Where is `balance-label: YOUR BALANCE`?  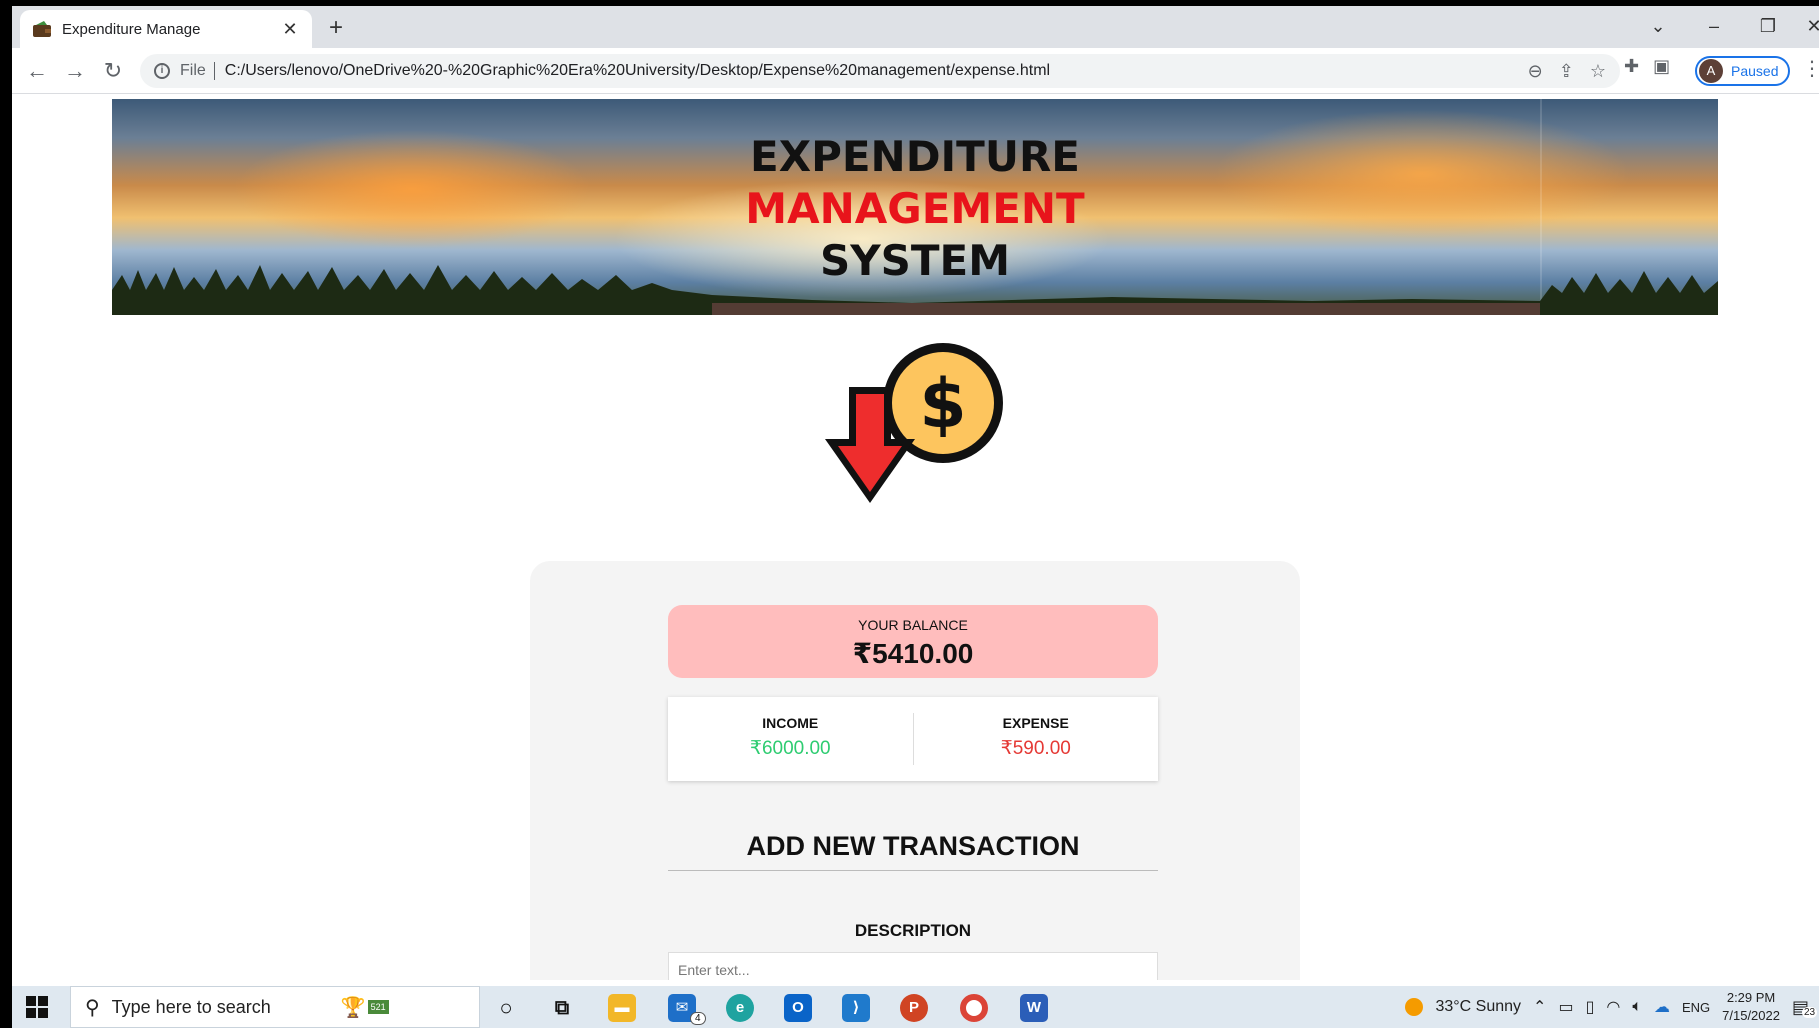
balance-label: YOUR BALANCE is located at coordinates (913, 625).